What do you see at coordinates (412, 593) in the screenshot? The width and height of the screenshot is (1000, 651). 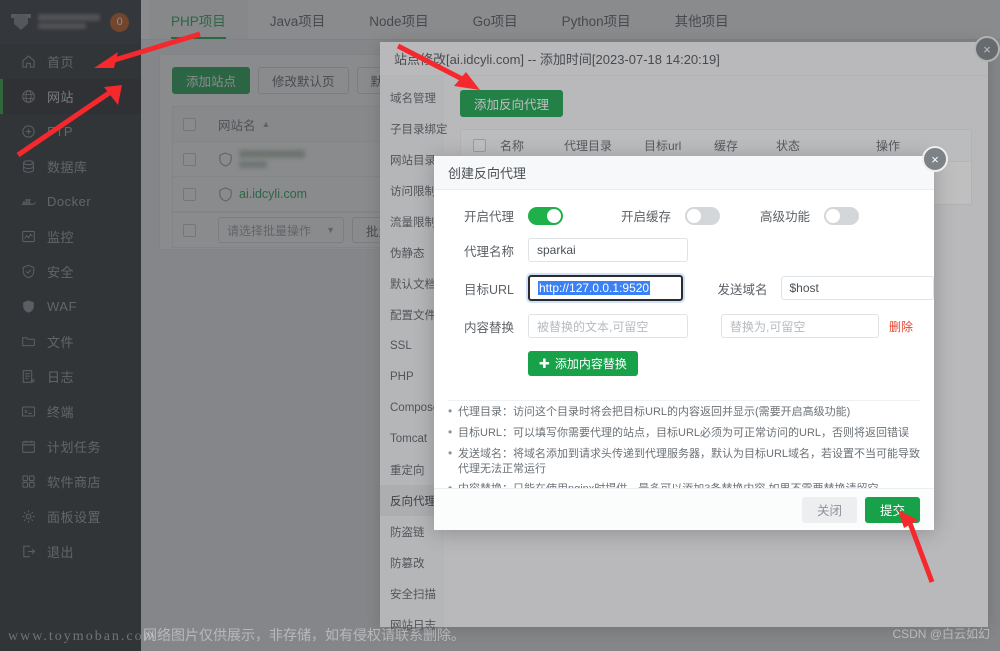 I see `nav-item-security-scan: 安全扫描` at bounding box center [412, 593].